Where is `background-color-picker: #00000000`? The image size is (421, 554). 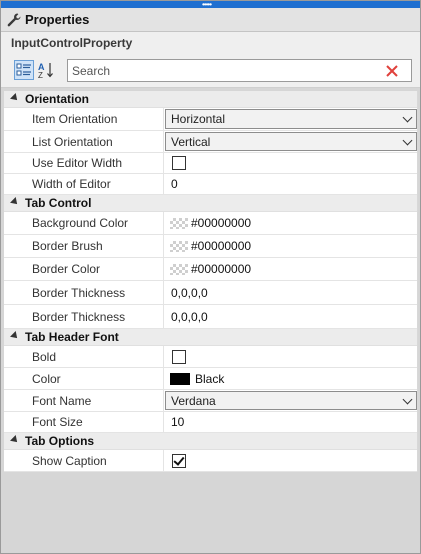 background-color-picker: #00000000 is located at coordinates (291, 223).